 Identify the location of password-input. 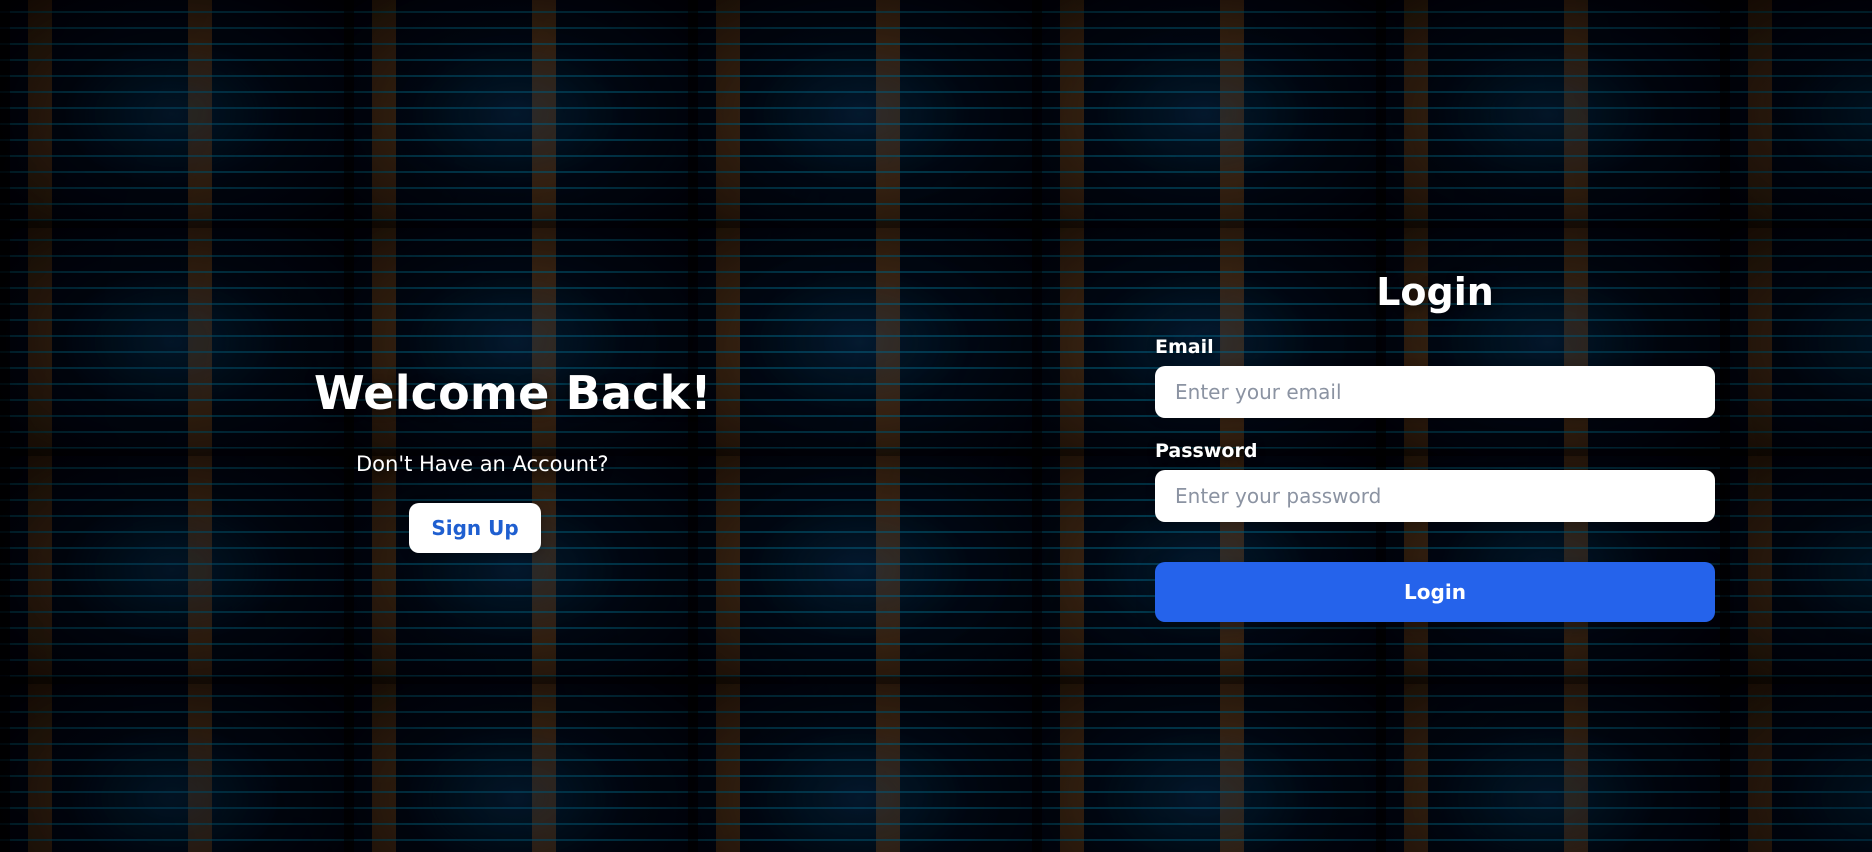
(1435, 496).